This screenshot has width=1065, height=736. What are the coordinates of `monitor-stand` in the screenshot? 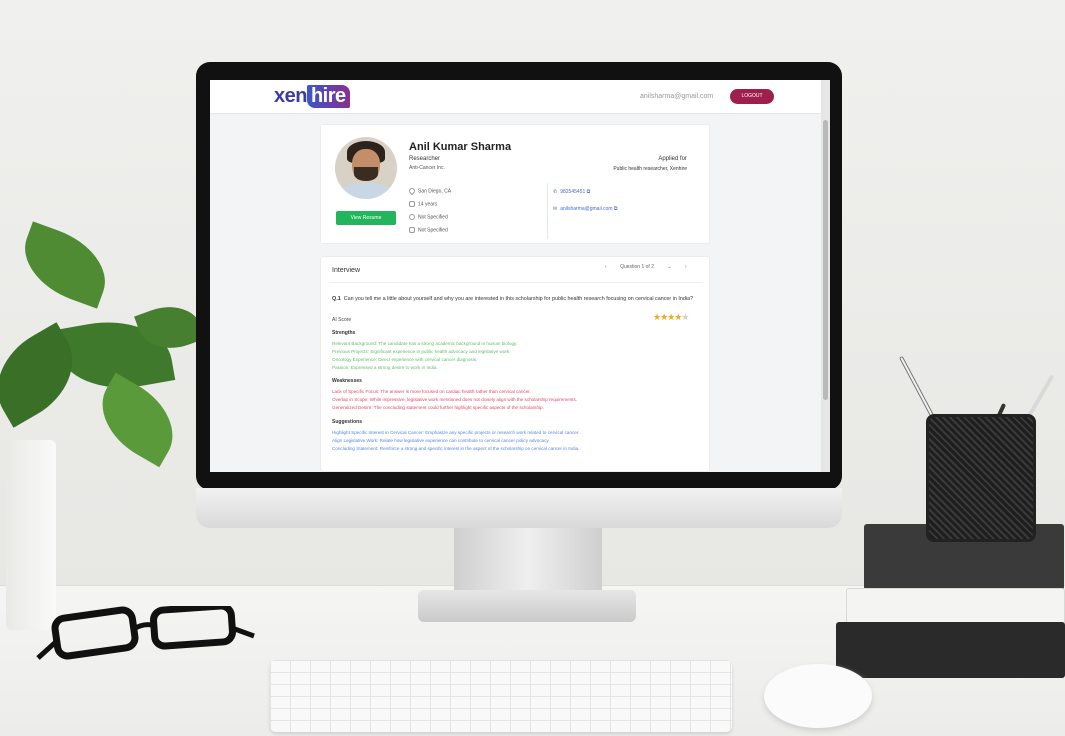 It's located at (528, 562).